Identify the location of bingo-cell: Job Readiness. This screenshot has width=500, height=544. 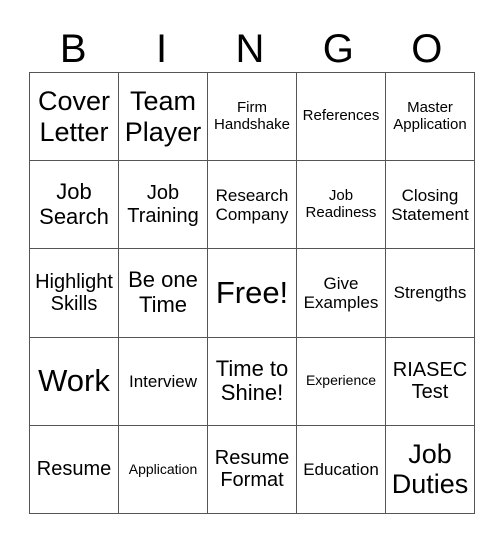
(341, 205).